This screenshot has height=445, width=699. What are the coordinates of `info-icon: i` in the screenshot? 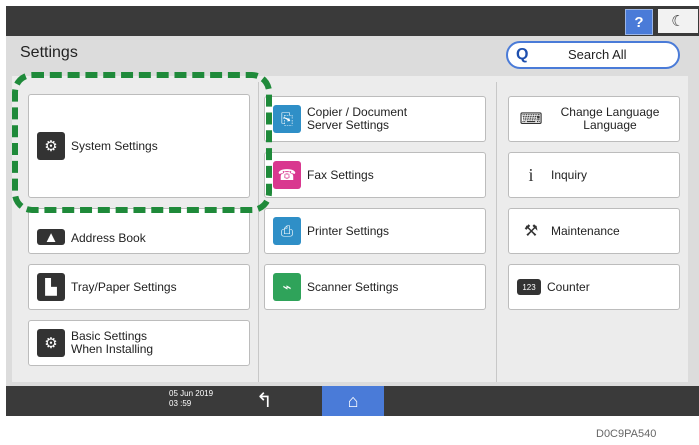 It's located at (531, 175).